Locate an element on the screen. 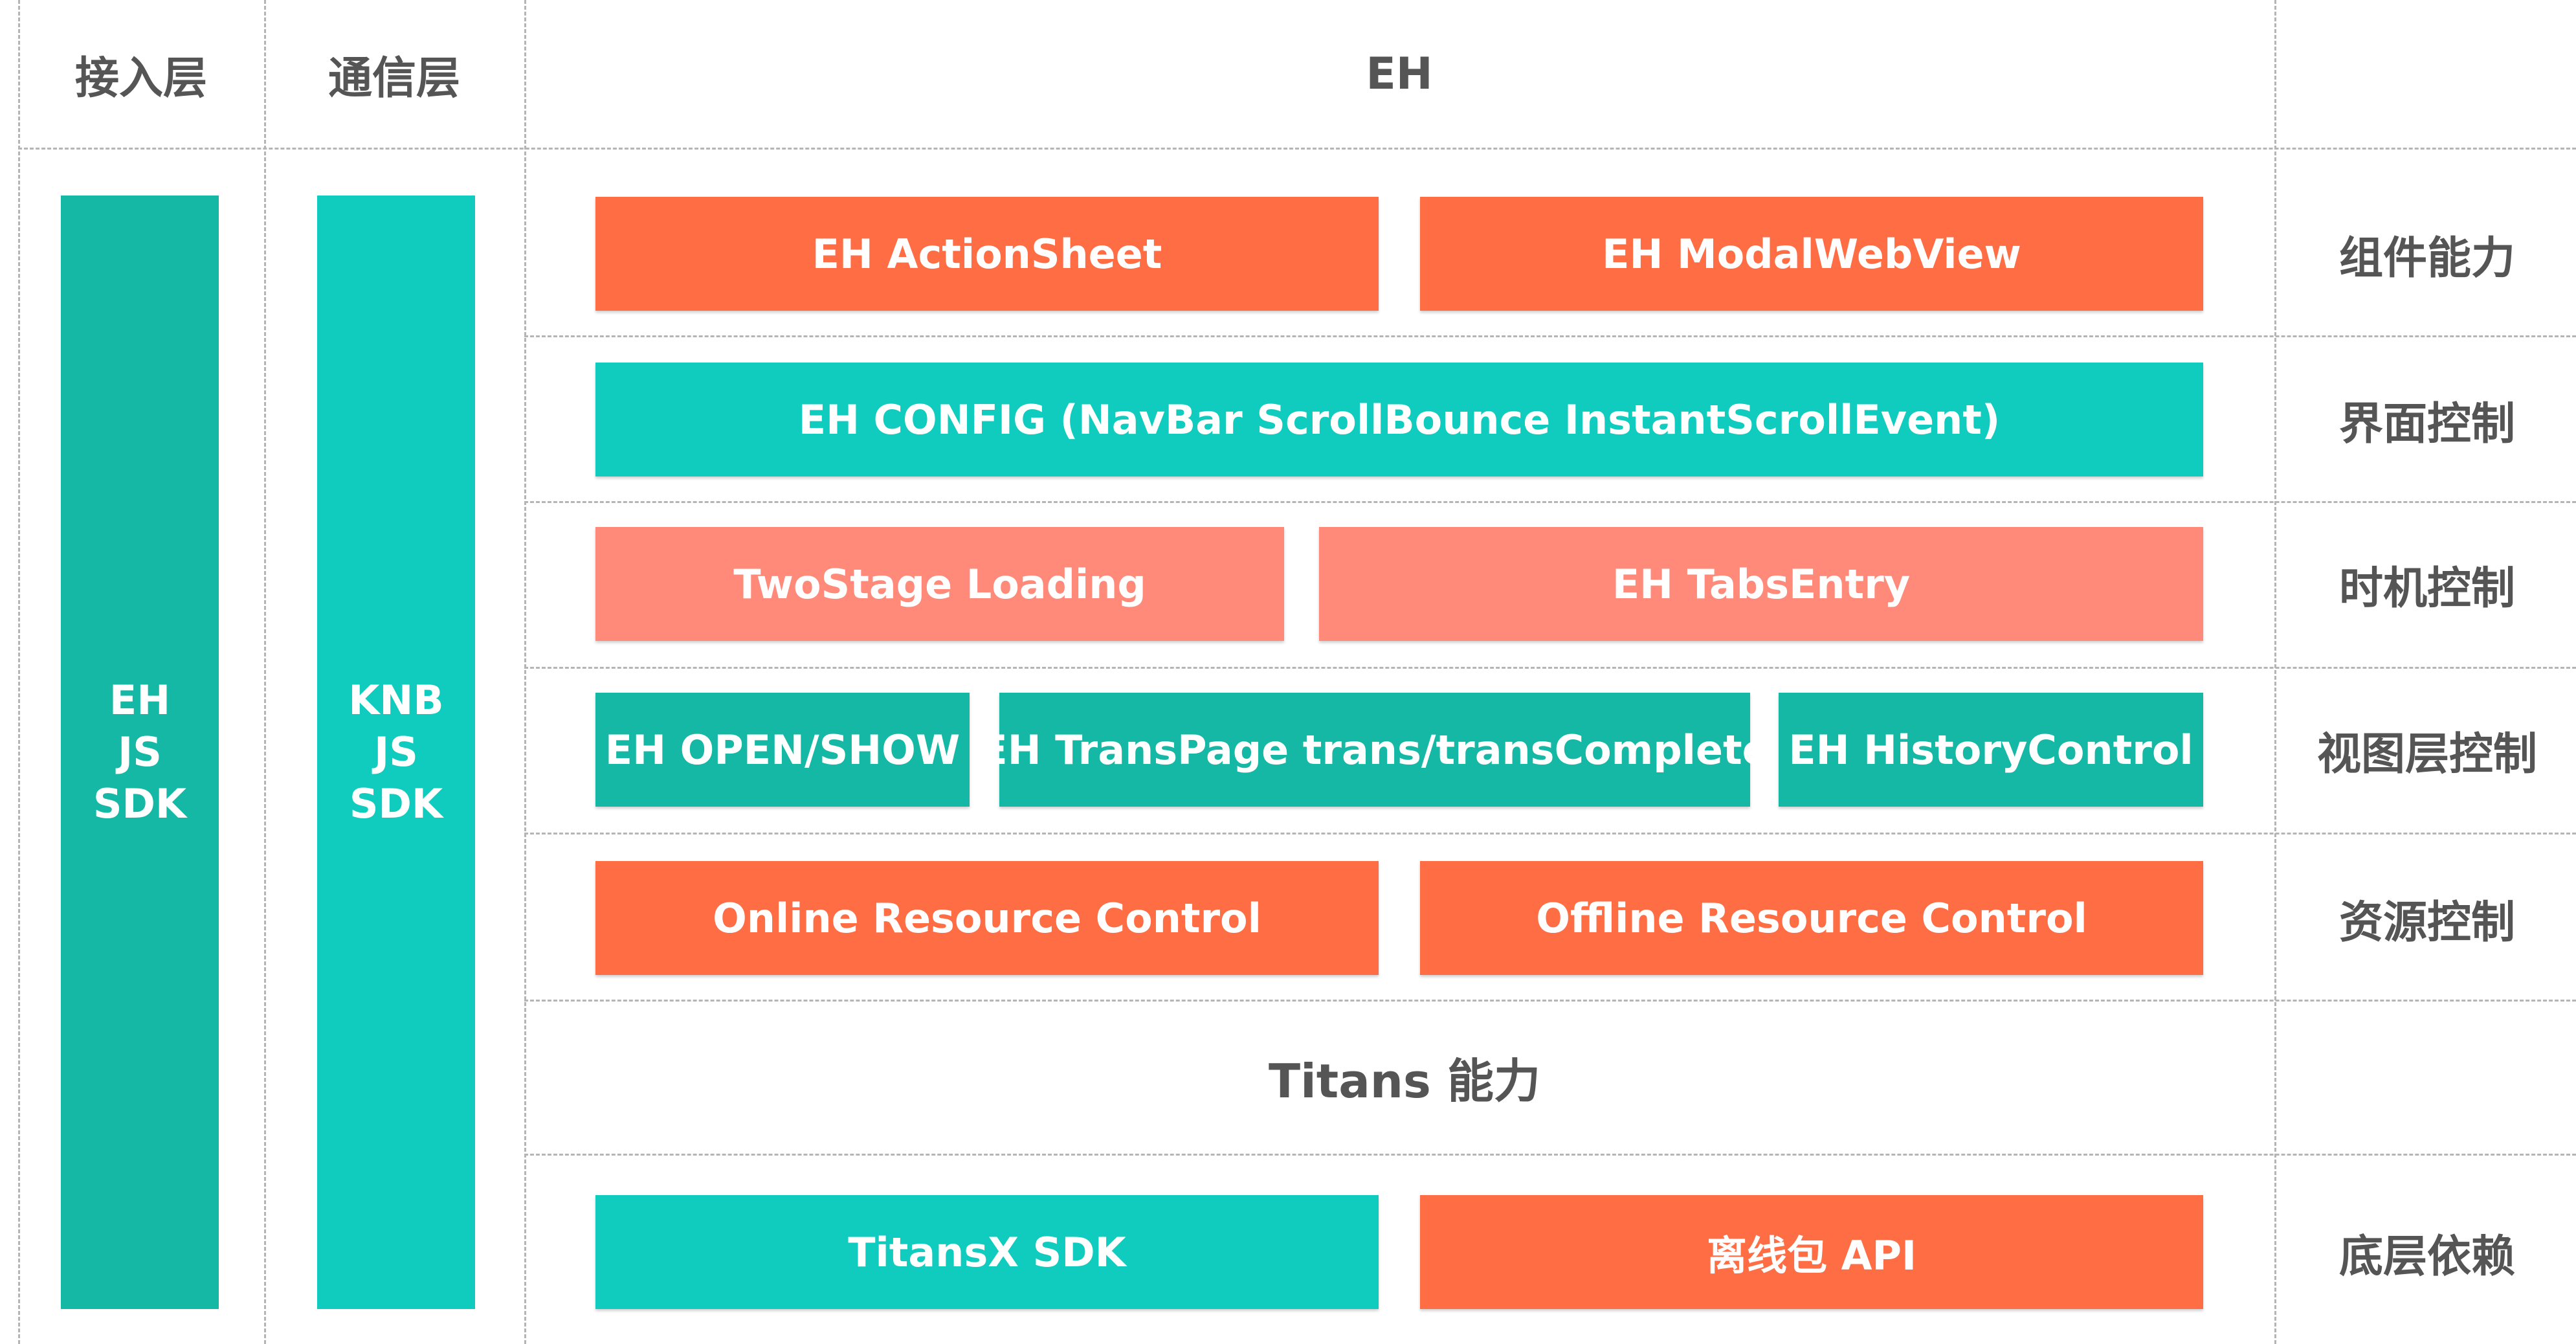 Image resolution: width=2576 pixels, height=1344 pixels. eh-sdk-line-2: JS is located at coordinates (140, 752).